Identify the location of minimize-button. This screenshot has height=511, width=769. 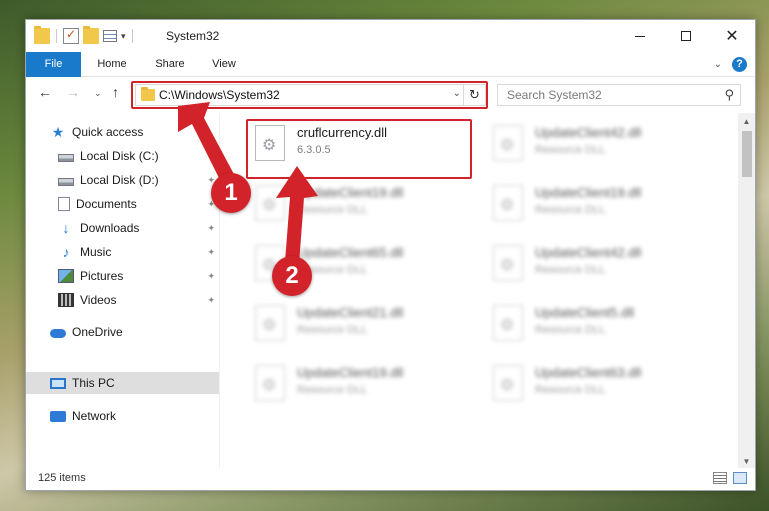
(640, 36).